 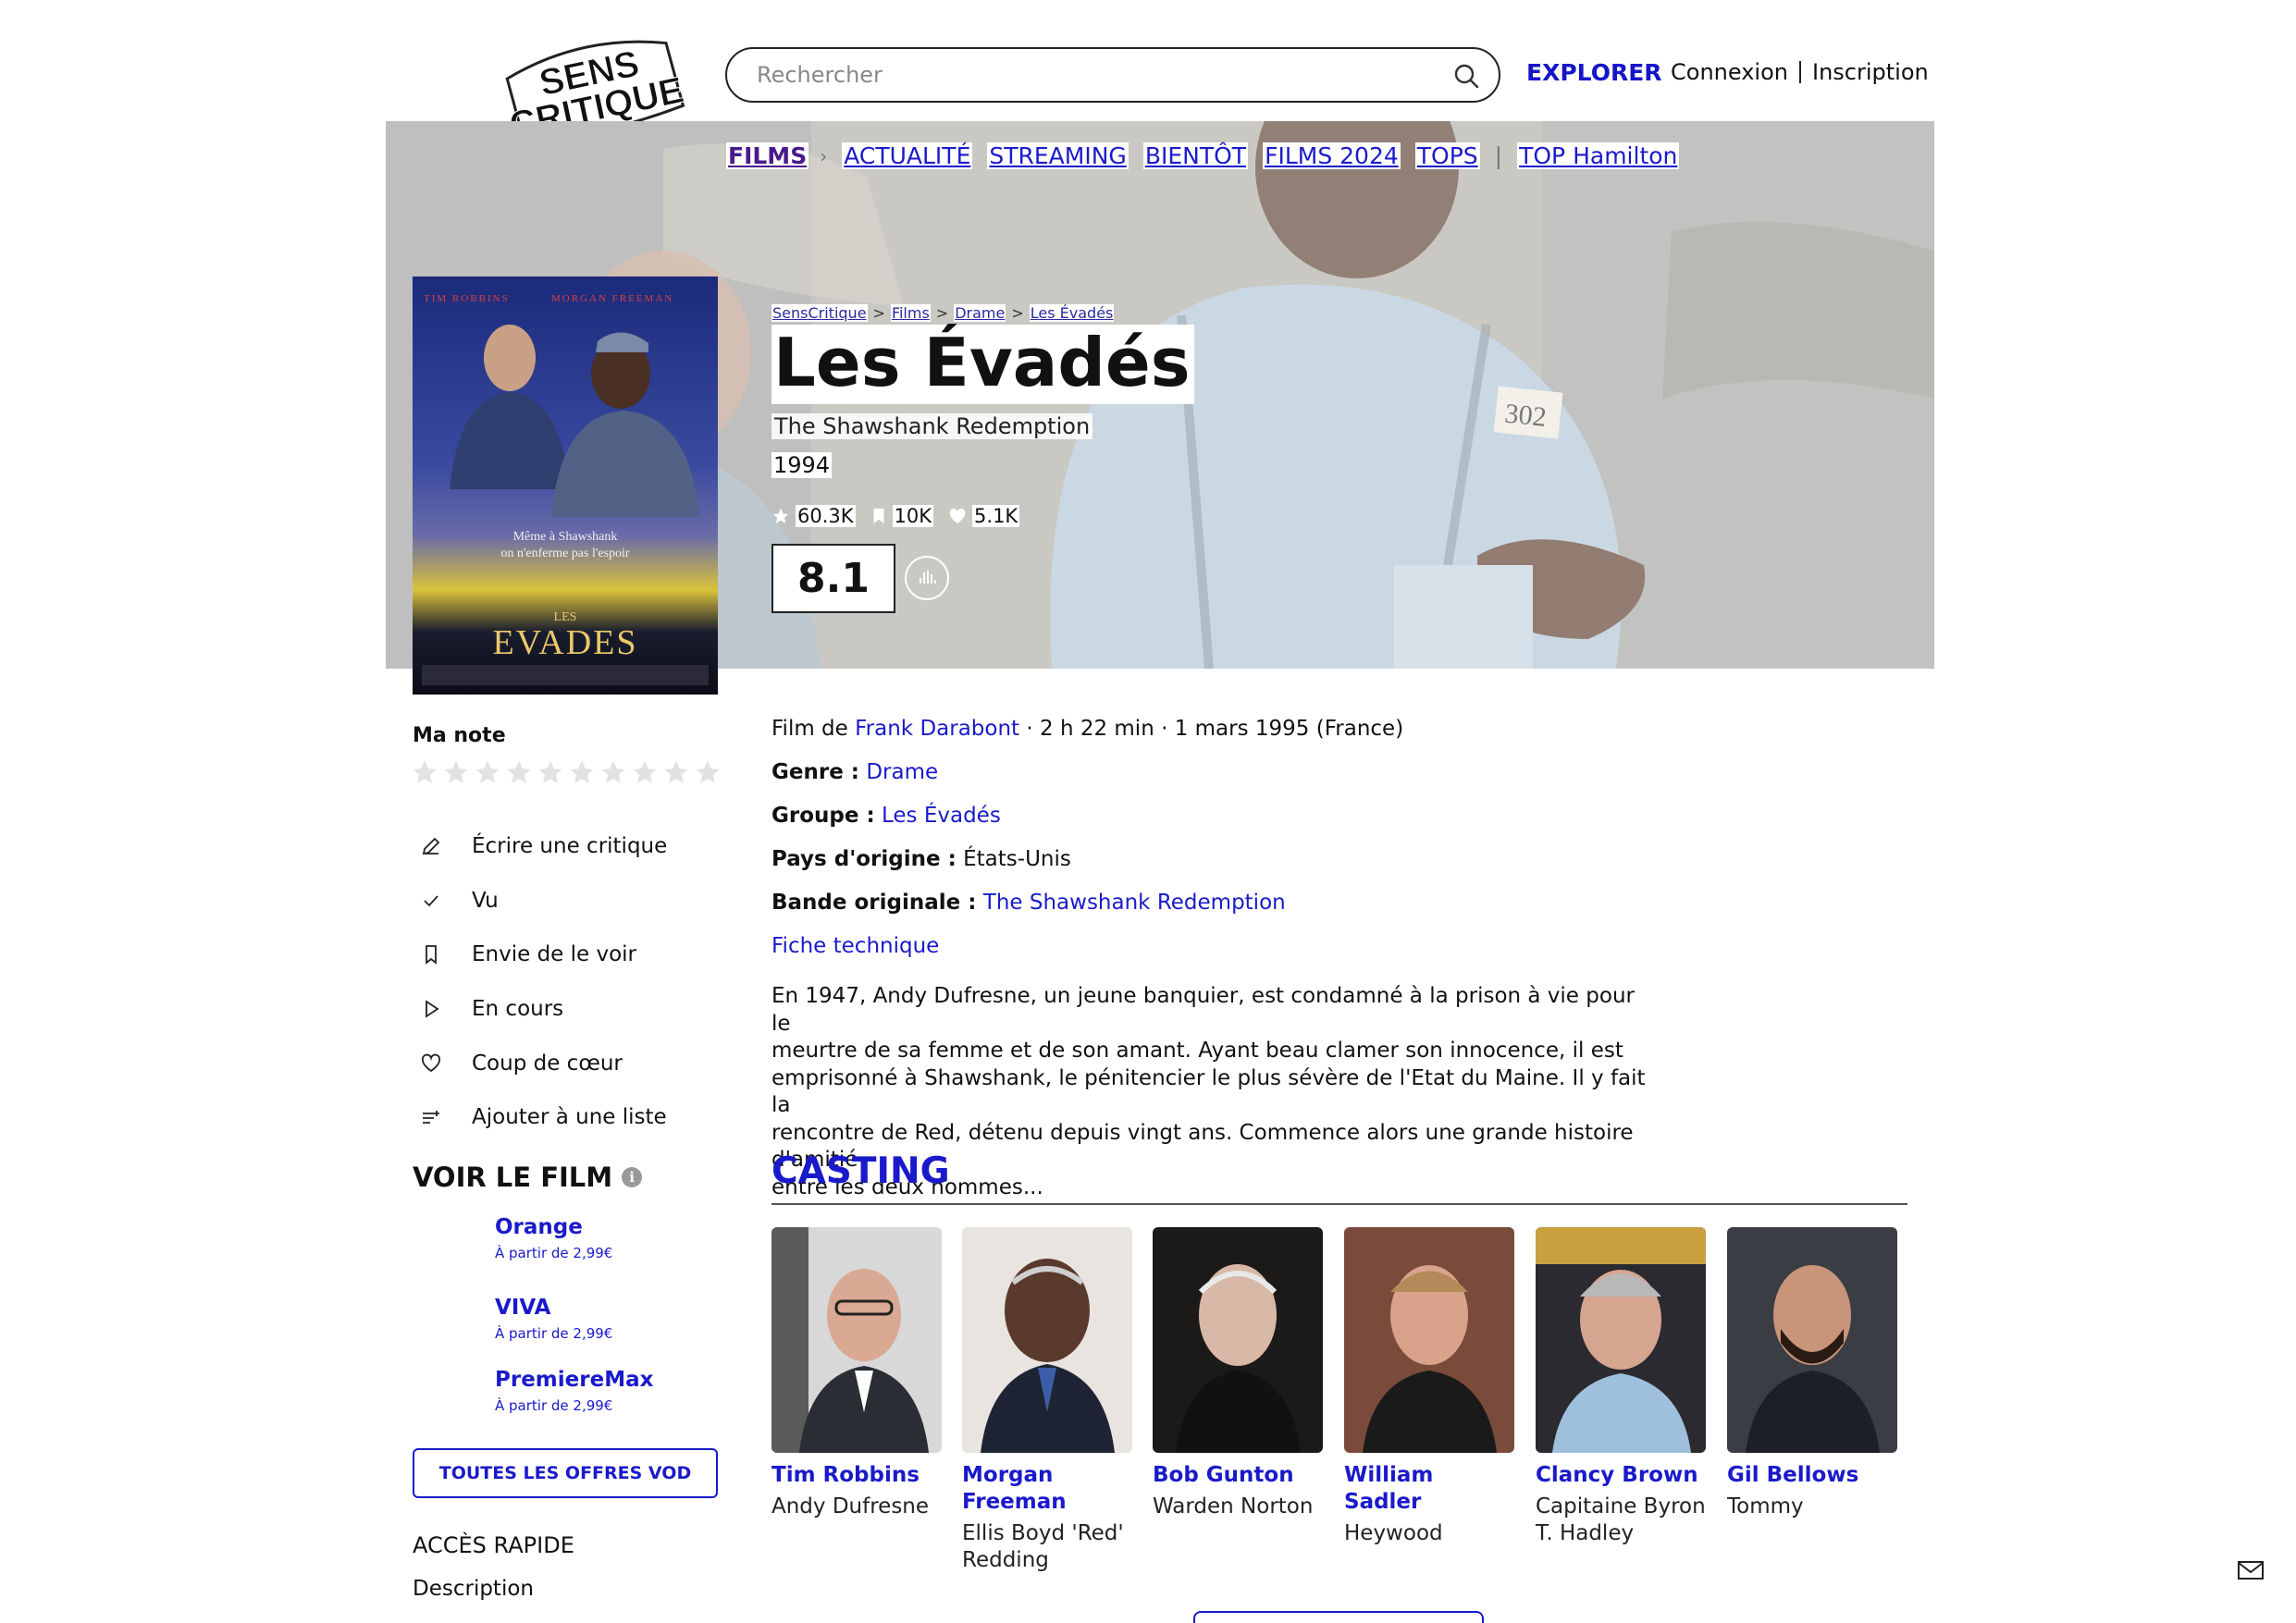 What do you see at coordinates (855, 946) in the screenshot?
I see `fiche-technique-link: Fiche technique` at bounding box center [855, 946].